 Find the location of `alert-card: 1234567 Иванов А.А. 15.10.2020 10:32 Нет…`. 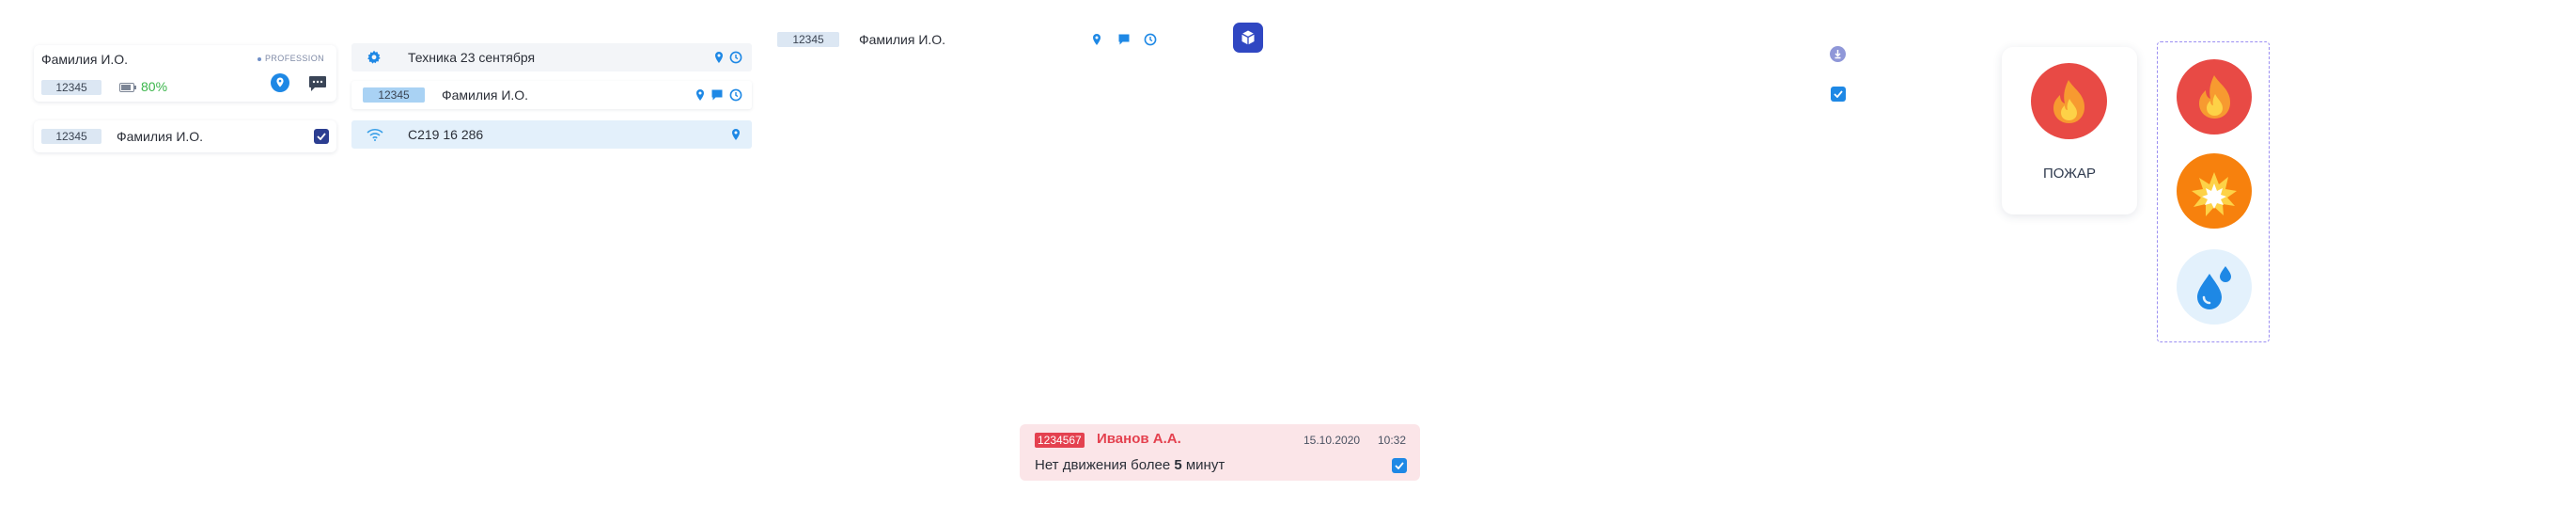

alert-card: 1234567 Иванов А.А. 15.10.2020 10:32 Нет… is located at coordinates (1220, 452).